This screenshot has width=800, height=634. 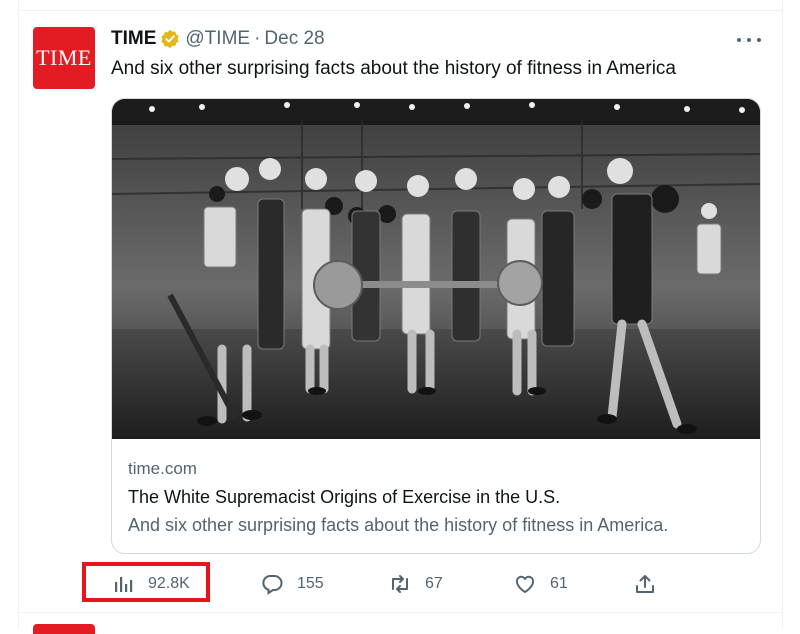 I want to click on user-handle: @TIME, so click(x=217, y=39).